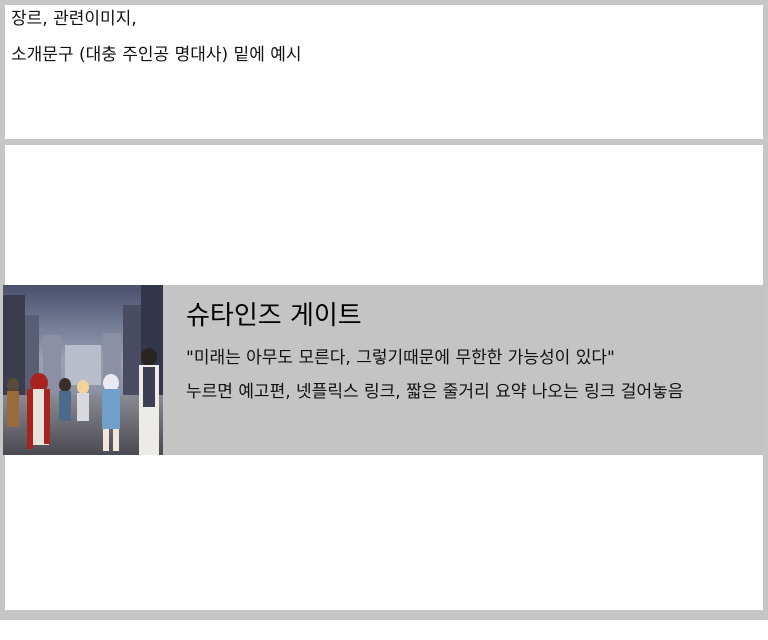 Image resolution: width=768 pixels, height=640 pixels. I want to click on anime-title: 슈타인즈 게이트, so click(274, 316).